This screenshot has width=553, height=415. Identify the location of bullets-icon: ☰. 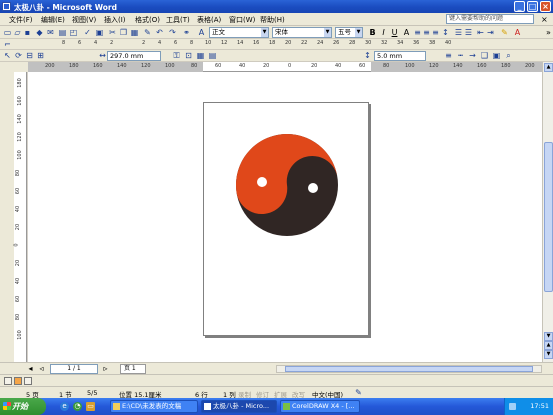
(468, 32).